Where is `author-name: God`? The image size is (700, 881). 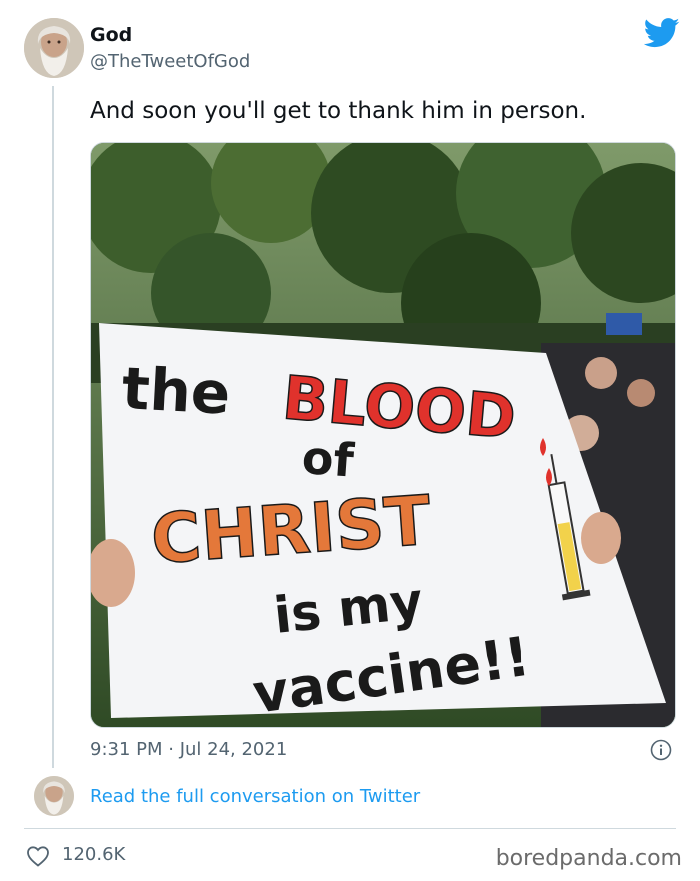 author-name: God is located at coordinates (111, 35).